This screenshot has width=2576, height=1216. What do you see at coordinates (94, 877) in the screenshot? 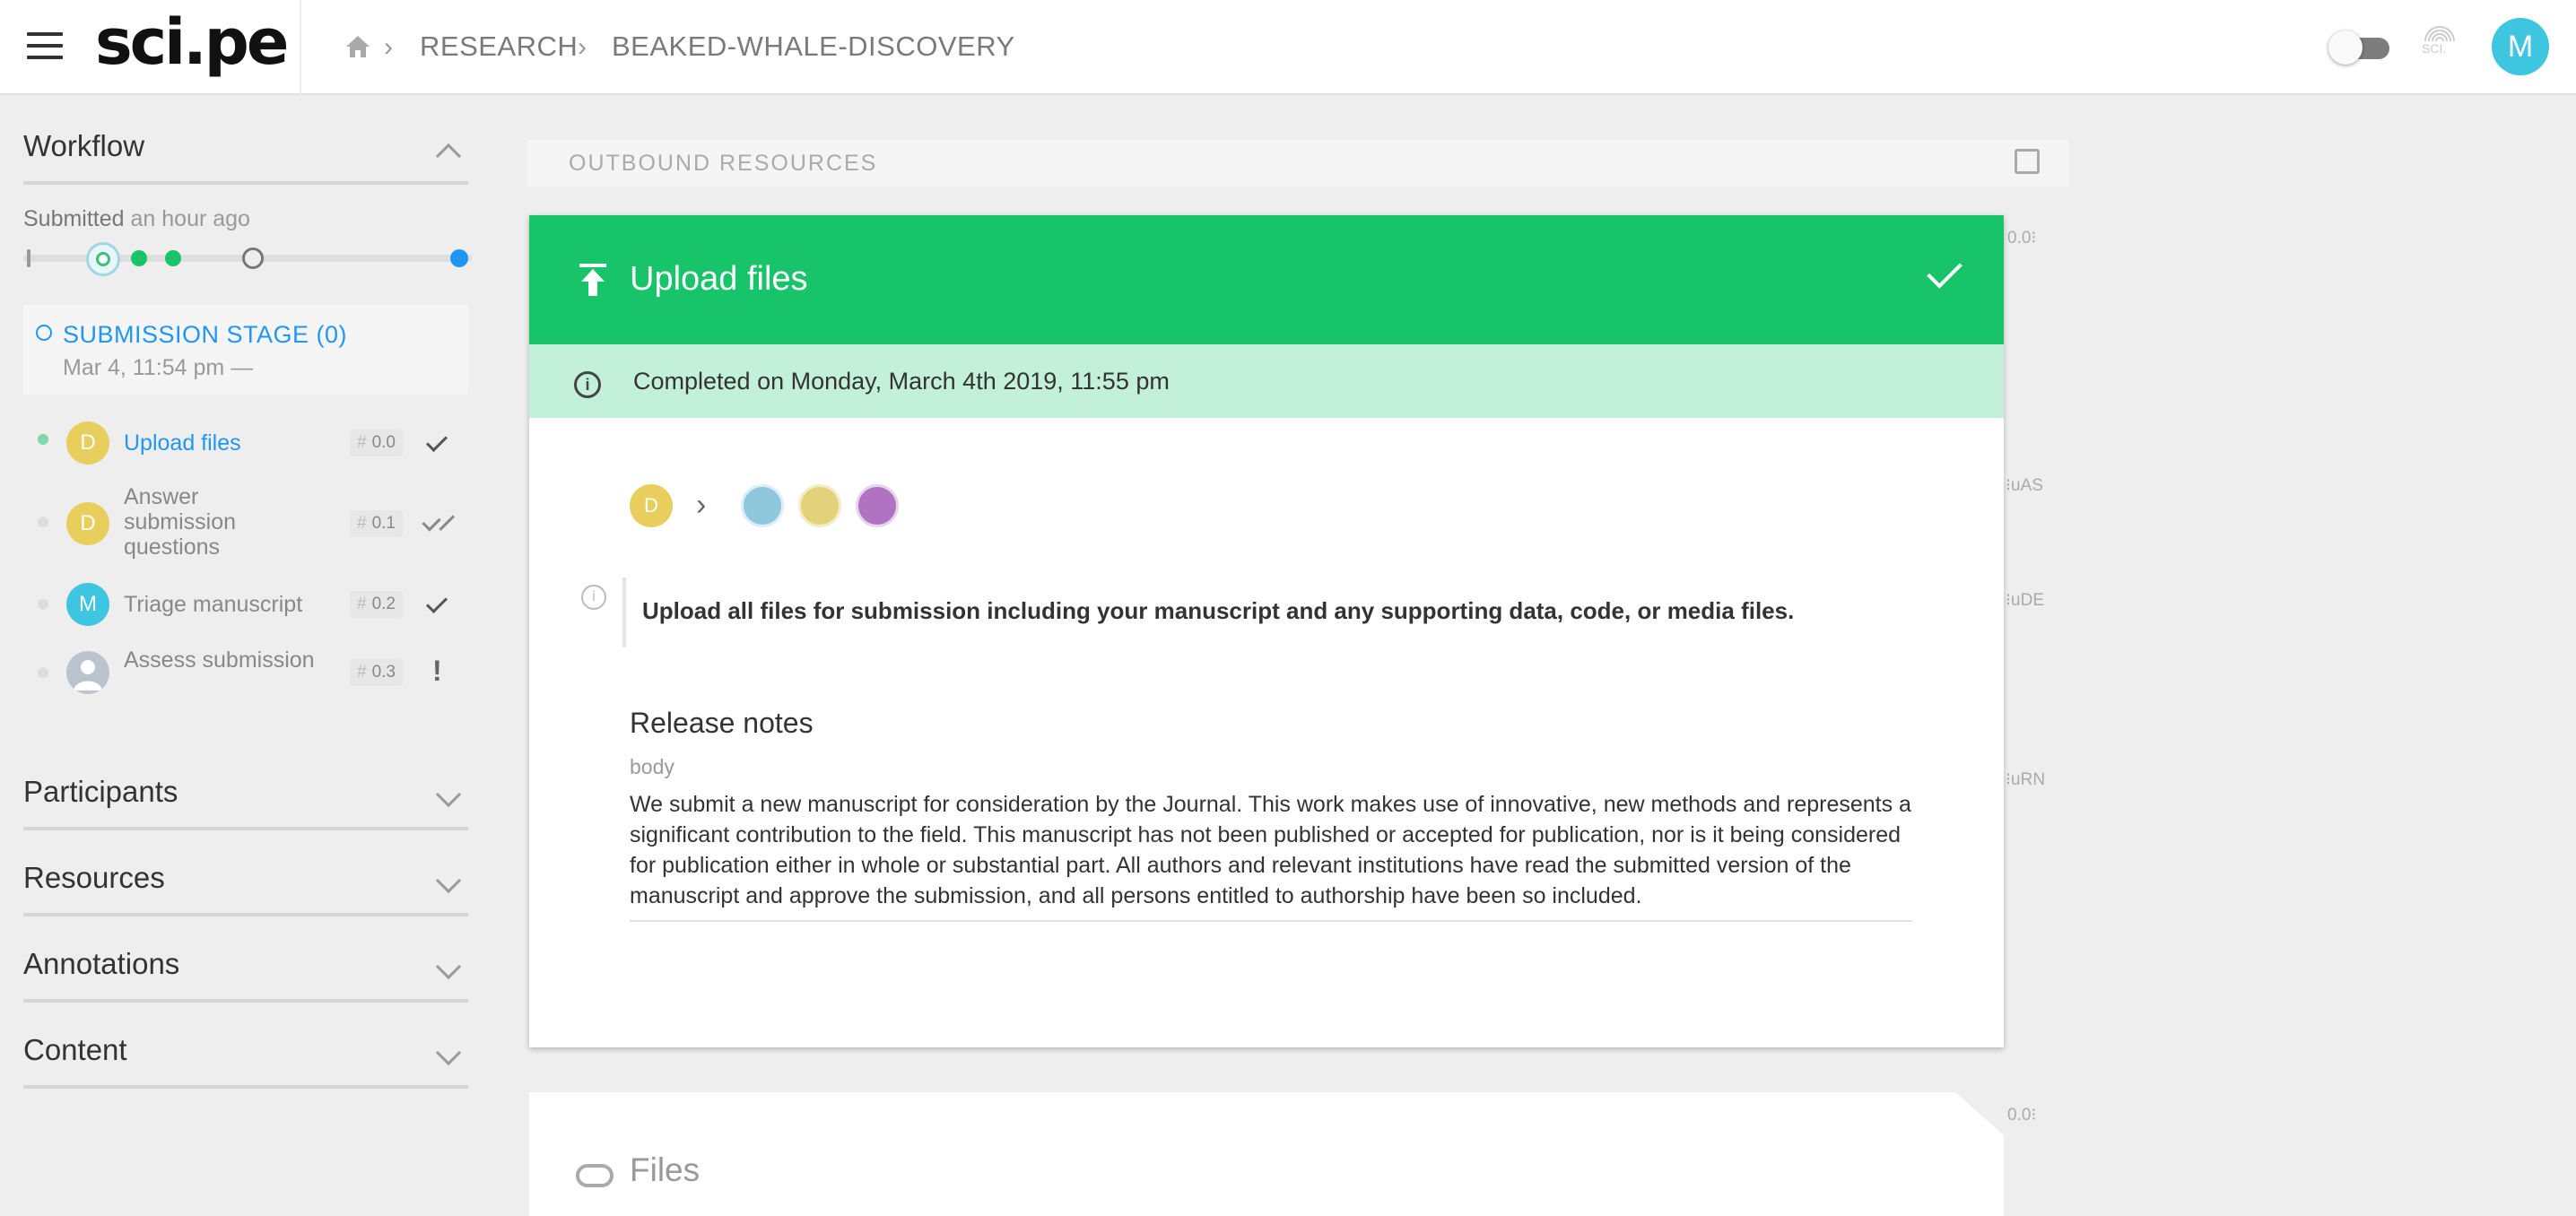
I see `section-title: Resources` at bounding box center [94, 877].